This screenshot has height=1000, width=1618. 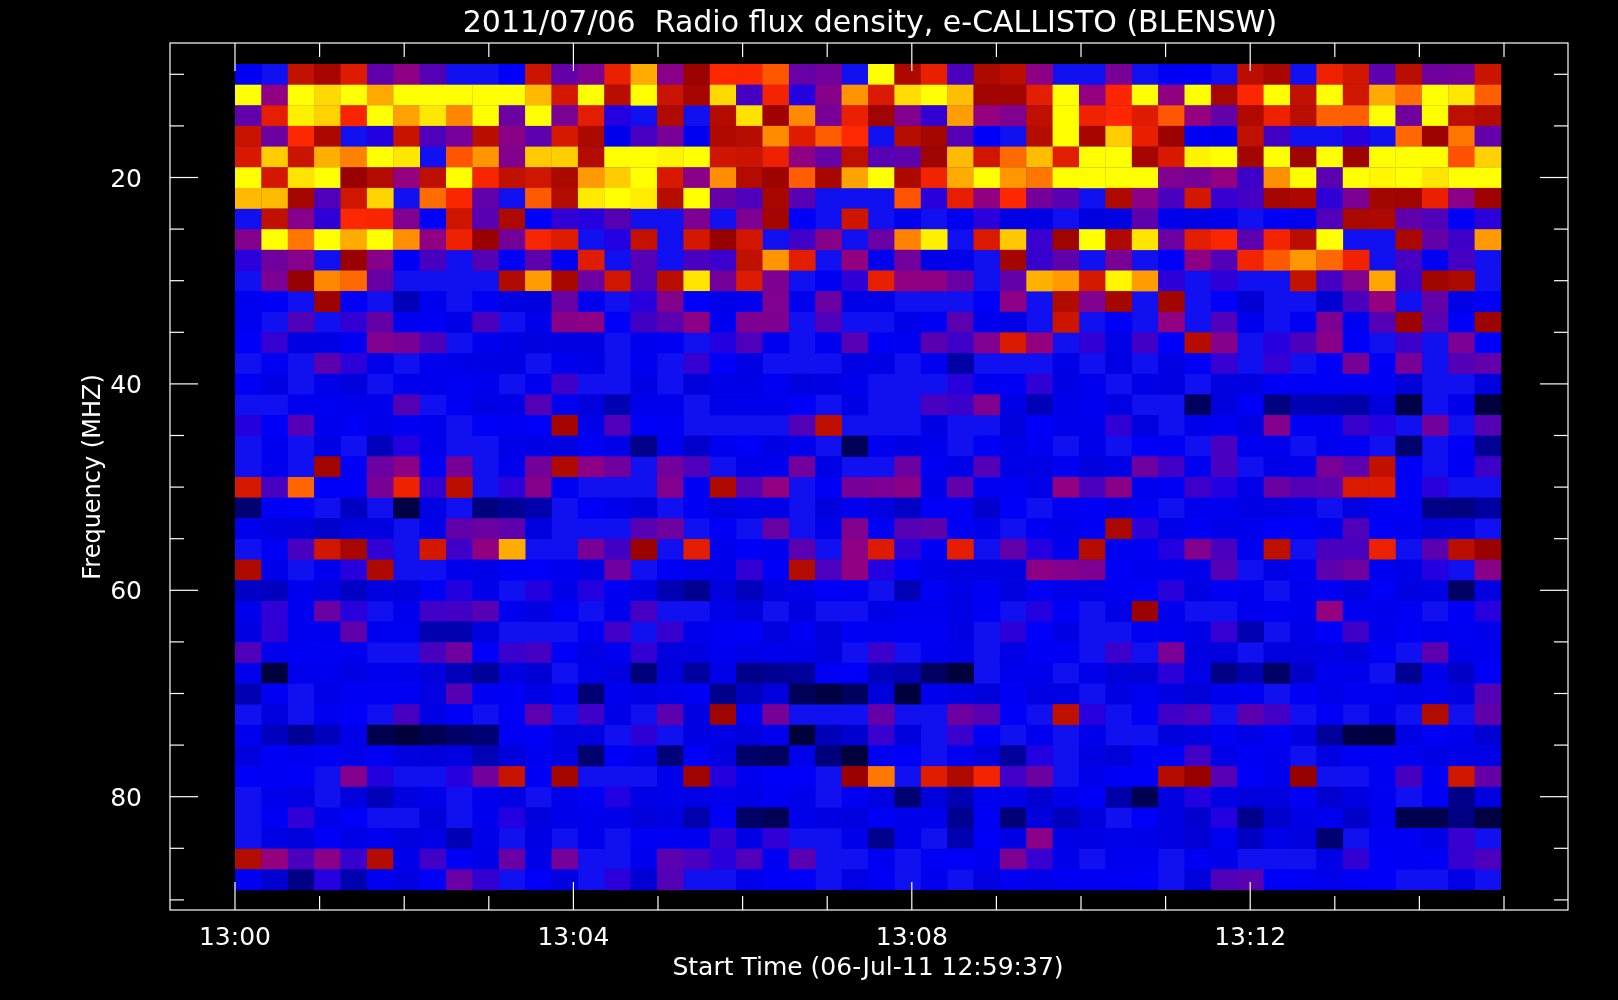 What do you see at coordinates (868, 966) in the screenshot?
I see `x-axis-title: Start Time (06-Jul-11 12:59:37)` at bounding box center [868, 966].